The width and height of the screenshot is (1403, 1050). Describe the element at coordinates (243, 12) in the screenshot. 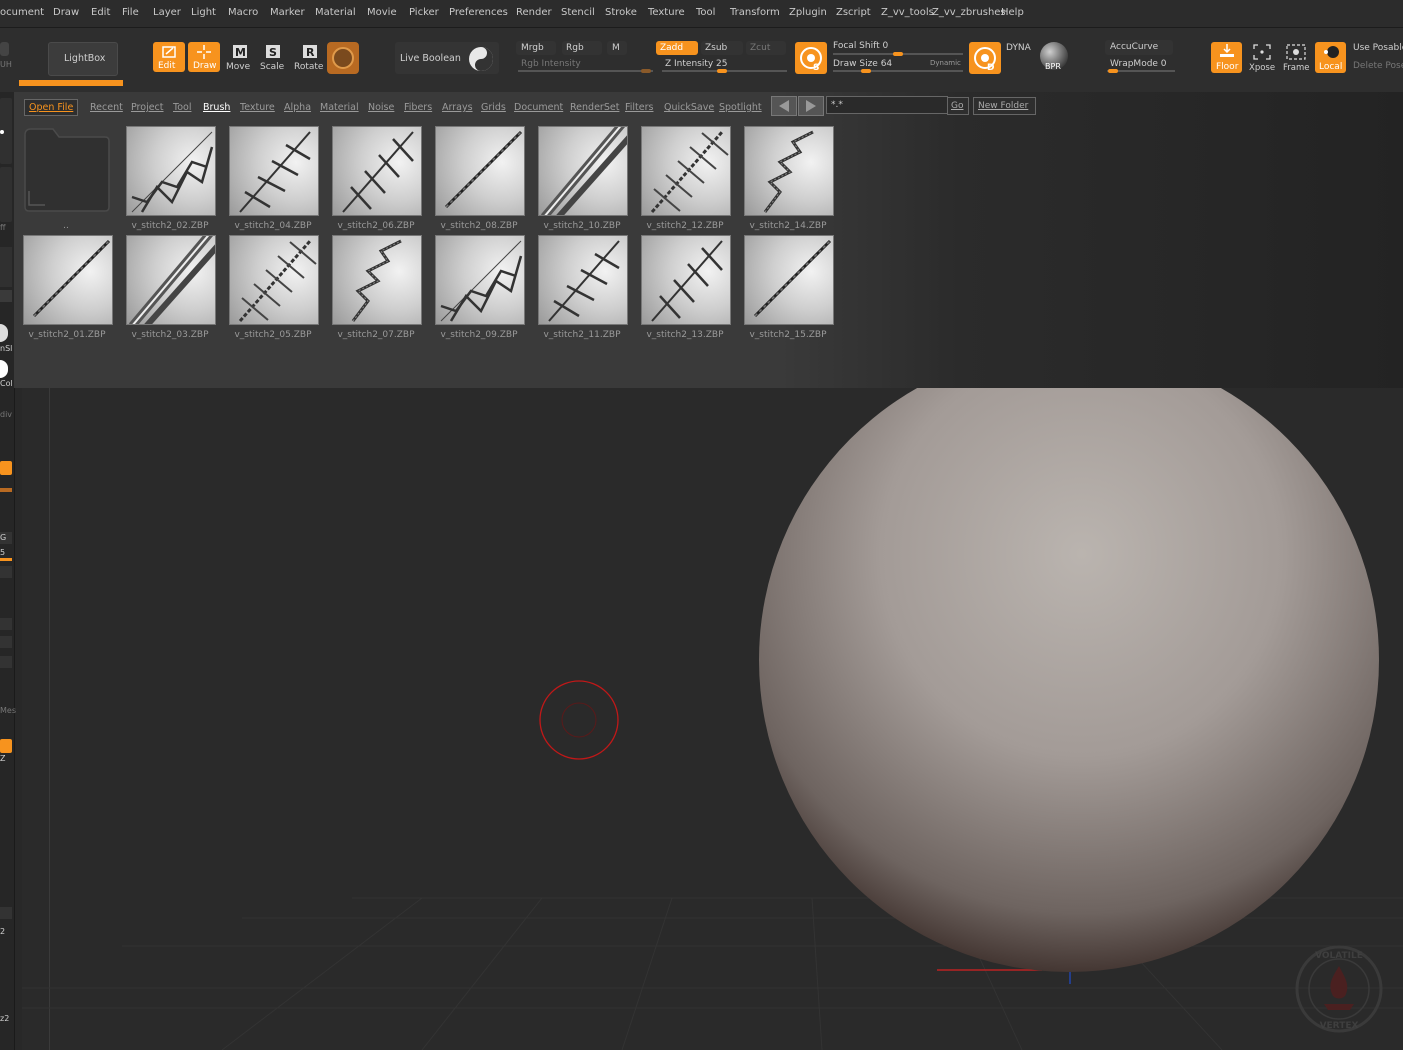

I see `menu-macro: Macro` at that location.